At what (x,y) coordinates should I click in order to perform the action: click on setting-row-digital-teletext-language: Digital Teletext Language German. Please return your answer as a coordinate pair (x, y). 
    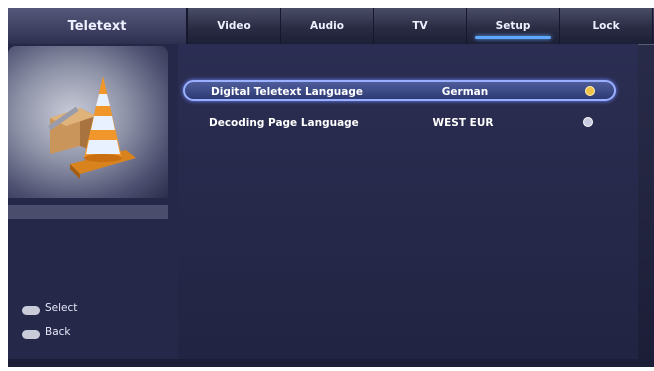
    Looking at the image, I should click on (399, 90).